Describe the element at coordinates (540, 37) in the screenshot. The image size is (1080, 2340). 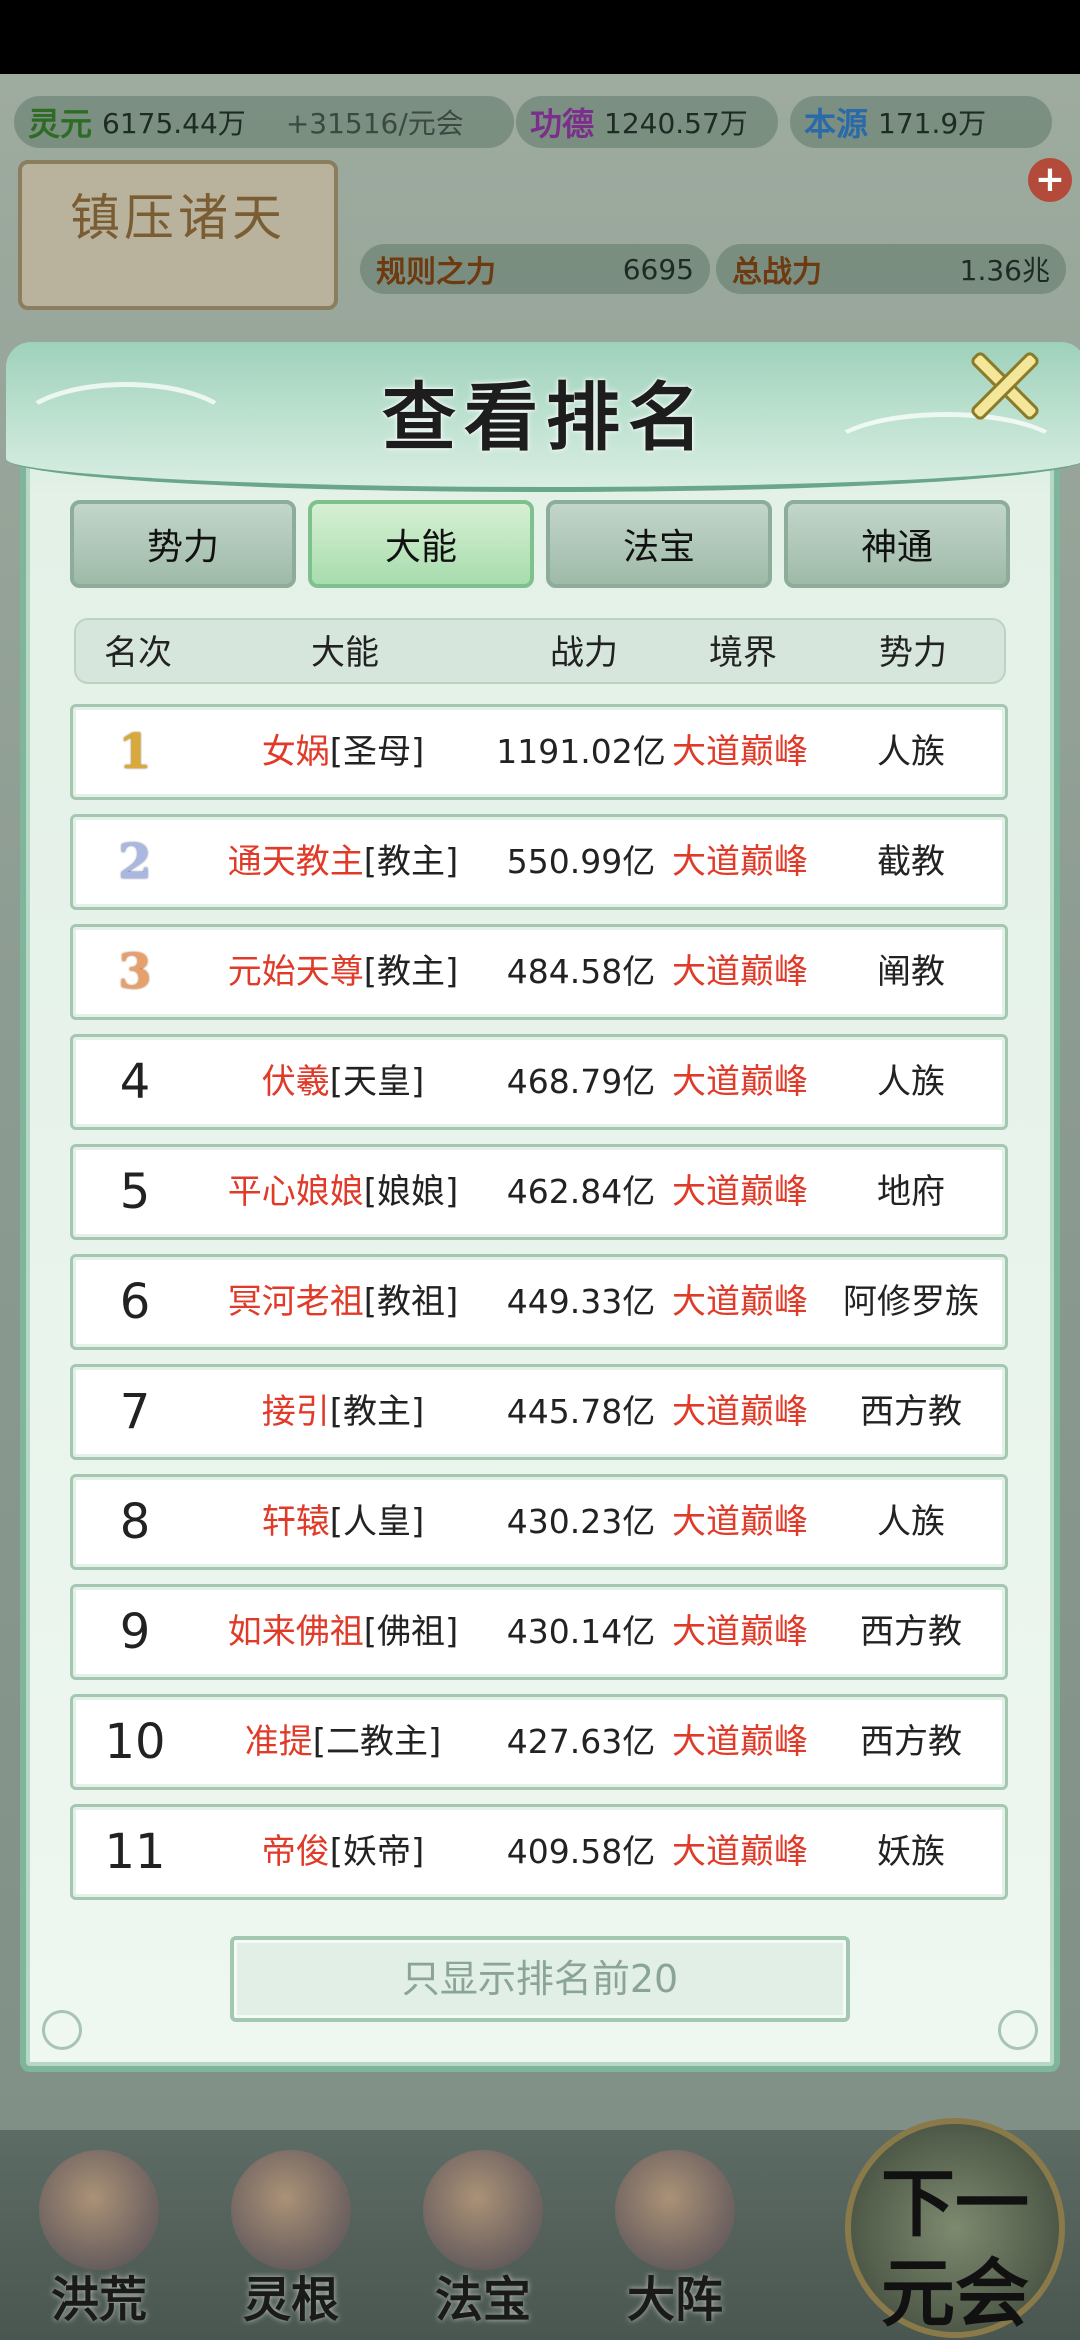
I see `status-bar` at that location.